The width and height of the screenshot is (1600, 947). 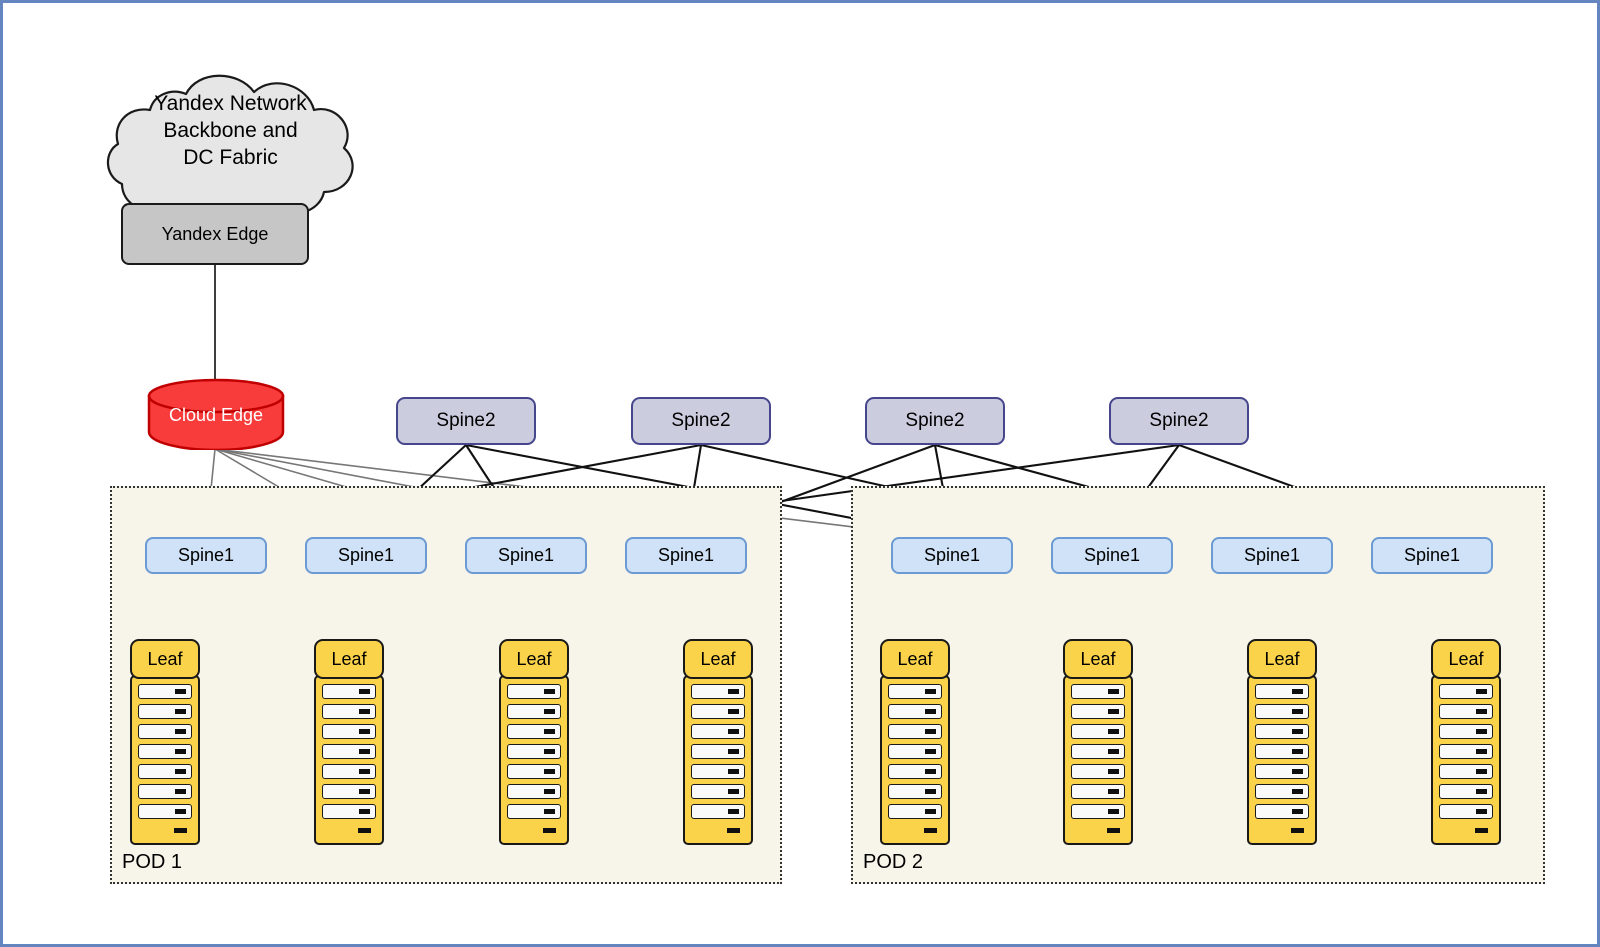 I want to click on cloud-edge-node: Cloud Edge, so click(x=216, y=414).